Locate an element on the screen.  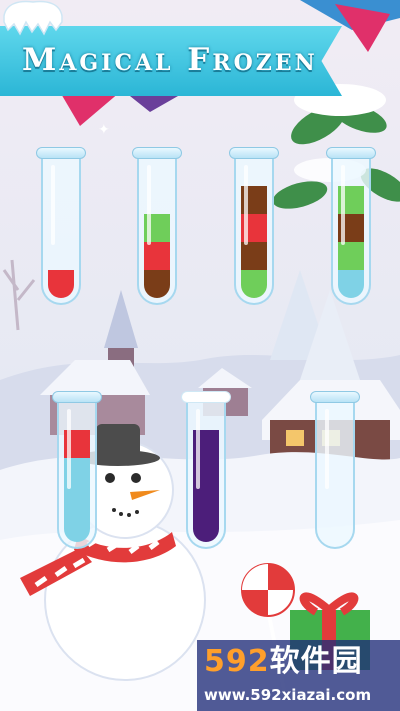
watermark-brand: 592软件园 is located at coordinates (299, 662).